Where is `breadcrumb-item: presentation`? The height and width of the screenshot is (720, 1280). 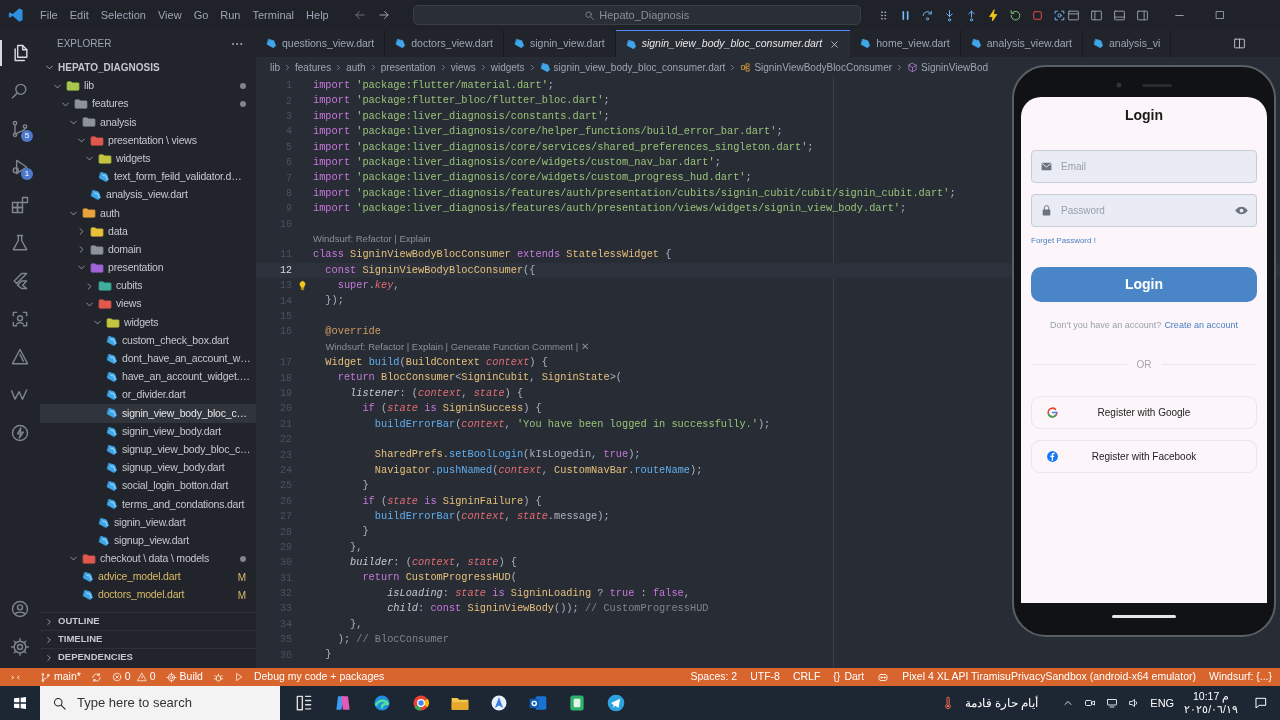 breadcrumb-item: presentation is located at coordinates (408, 67).